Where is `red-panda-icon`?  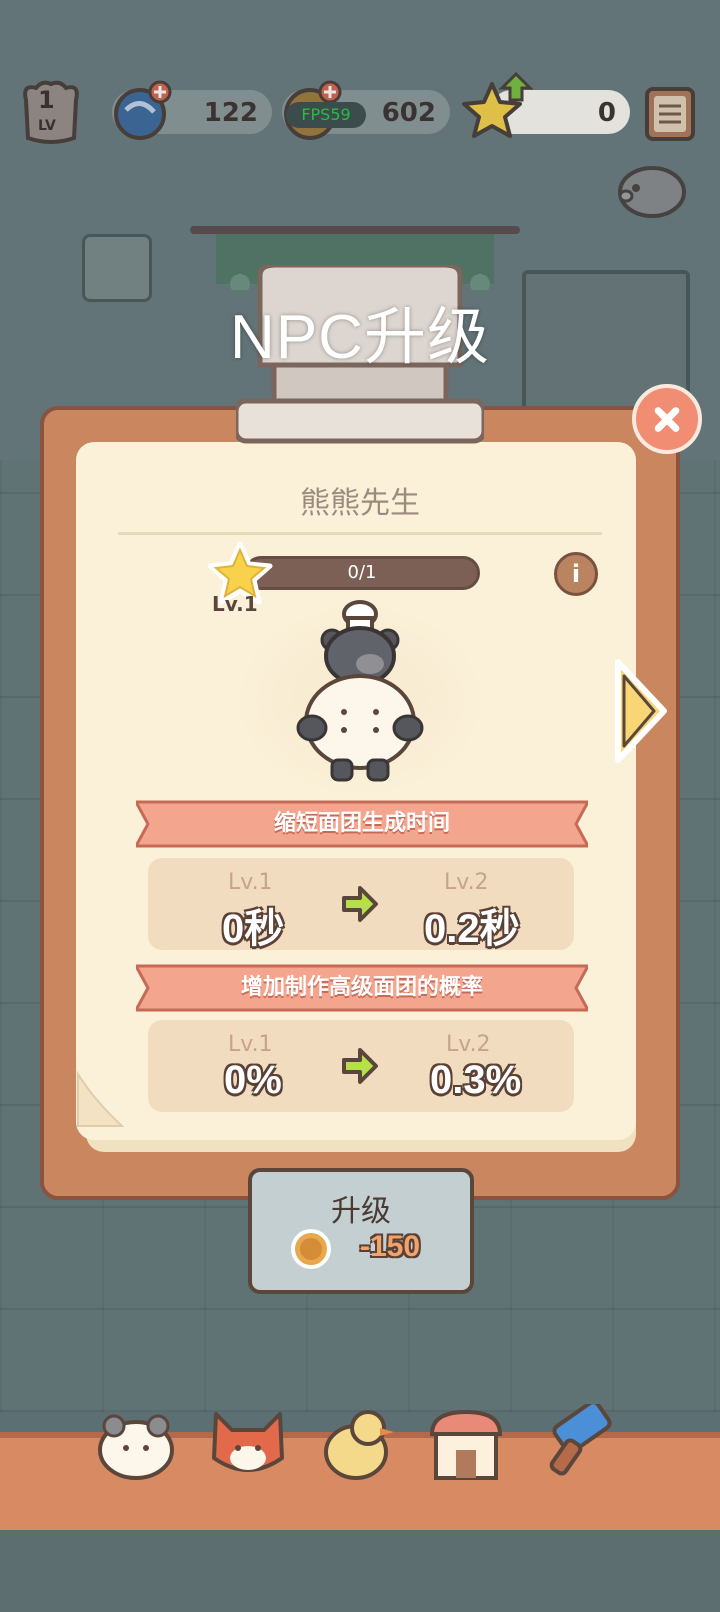
red-panda-icon is located at coordinates (248, 1444).